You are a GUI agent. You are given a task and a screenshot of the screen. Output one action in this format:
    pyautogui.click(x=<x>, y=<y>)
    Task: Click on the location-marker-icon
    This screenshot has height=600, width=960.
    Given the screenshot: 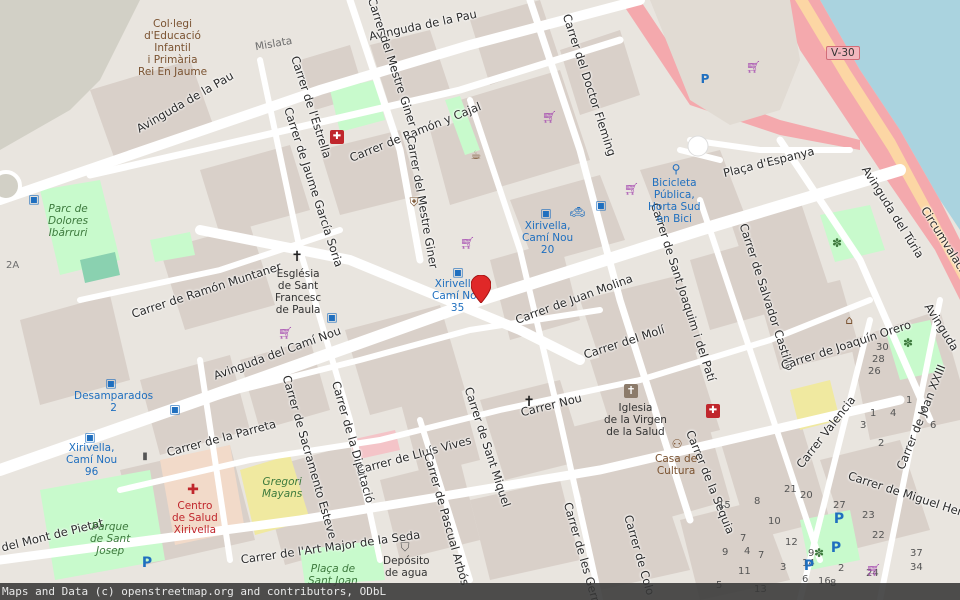 What is the action you would take?
    pyautogui.click(x=481, y=289)
    